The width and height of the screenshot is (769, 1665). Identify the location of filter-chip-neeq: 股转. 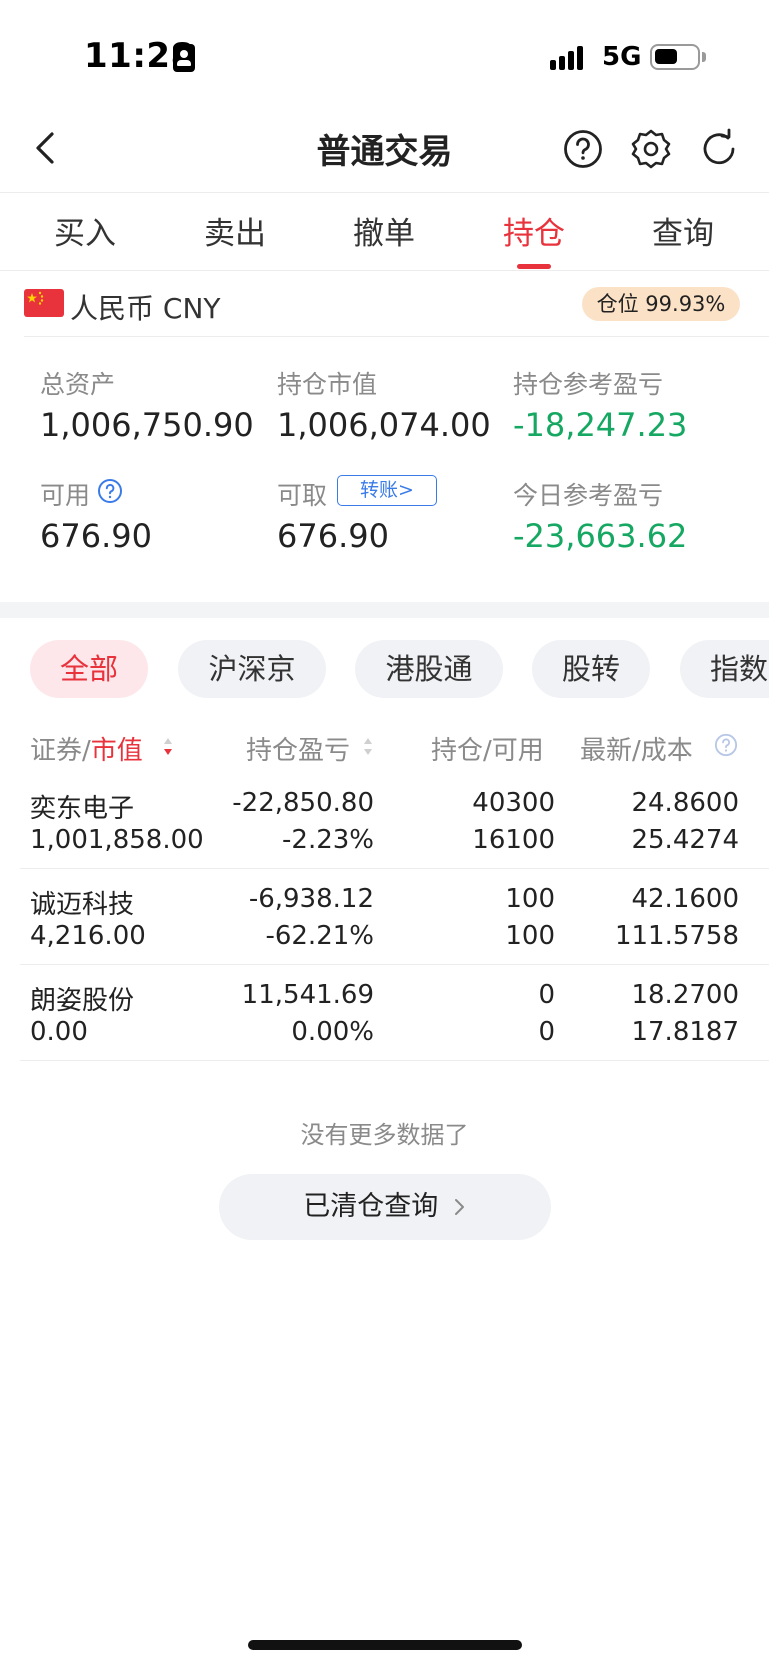
(591, 669).